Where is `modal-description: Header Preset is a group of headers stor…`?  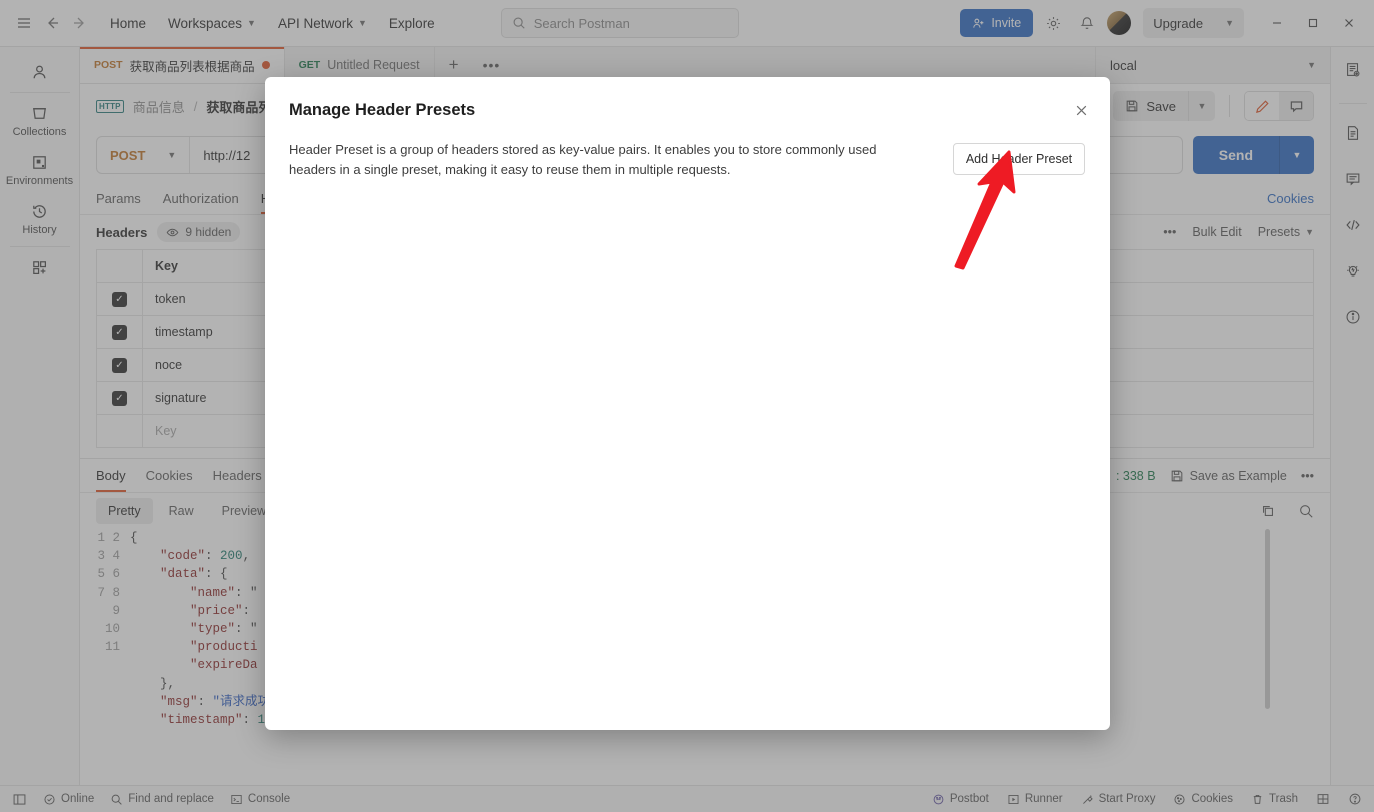
modal-description: Header Preset is a group of headers stor… is located at coordinates (583, 159).